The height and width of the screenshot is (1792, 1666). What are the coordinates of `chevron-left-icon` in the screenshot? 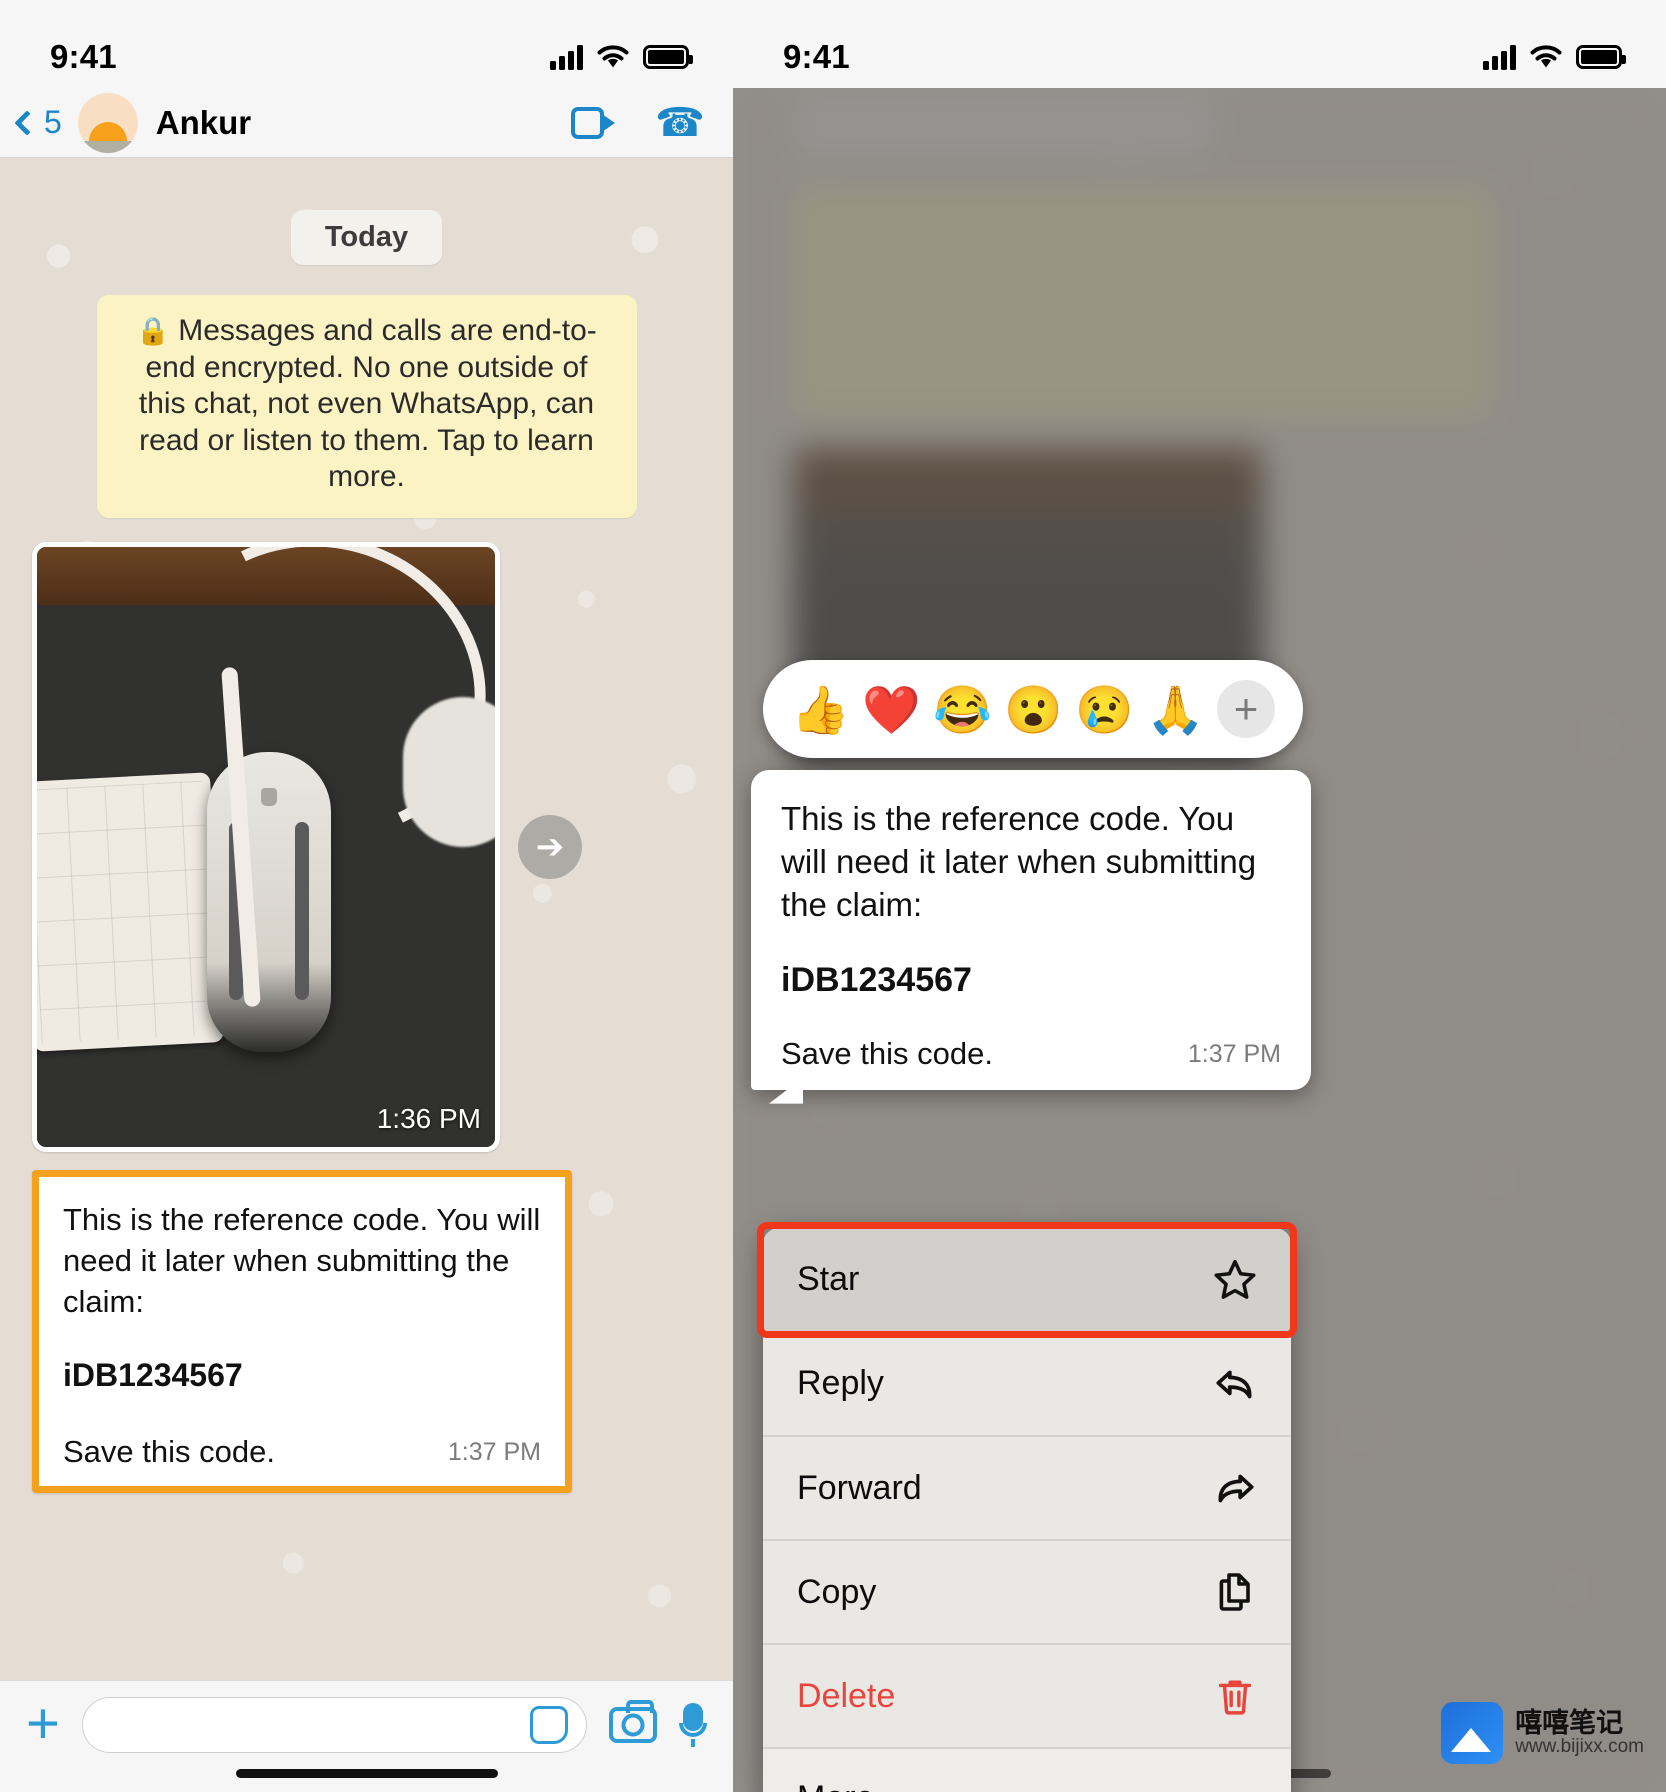 It's located at (27, 122).